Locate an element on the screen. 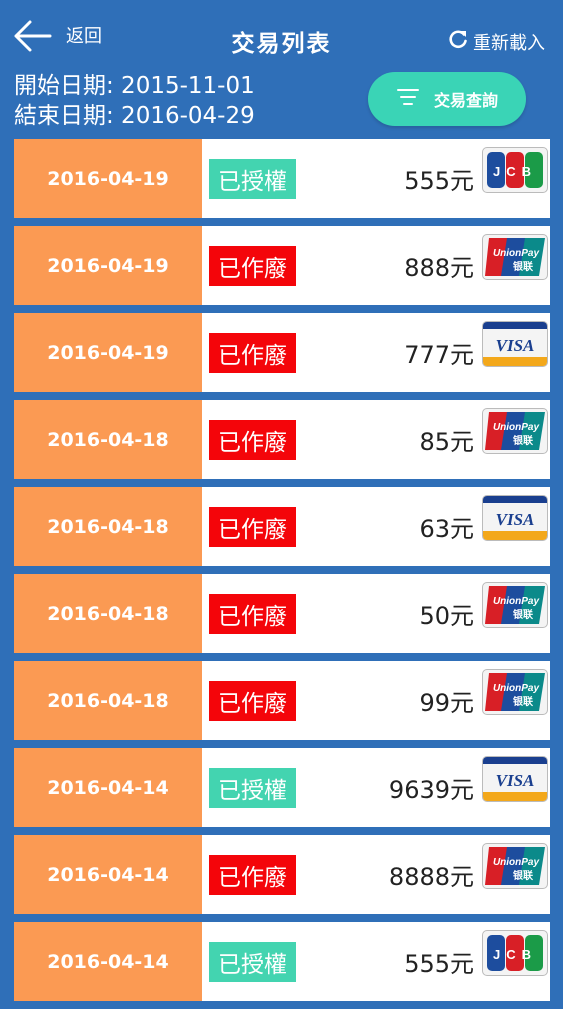 The image size is (563, 1009). transaction-amount: 99元 is located at coordinates (446, 703).